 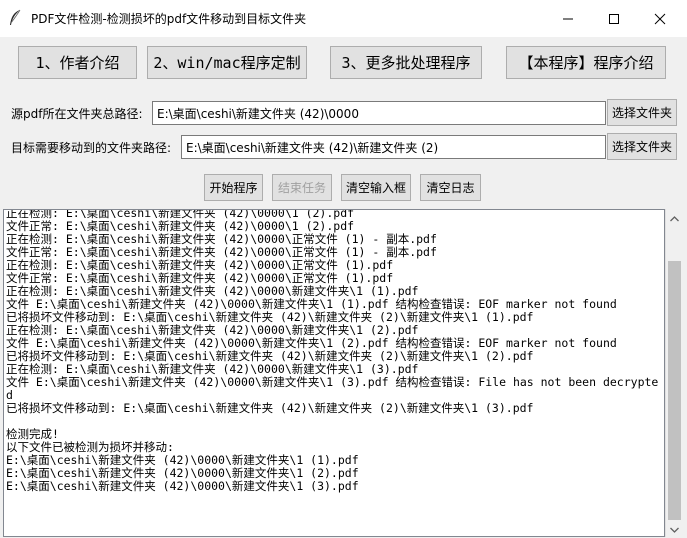 What do you see at coordinates (77, 114) in the screenshot?
I see `source-path-label: 源pdf所在文件夹总路径:` at bounding box center [77, 114].